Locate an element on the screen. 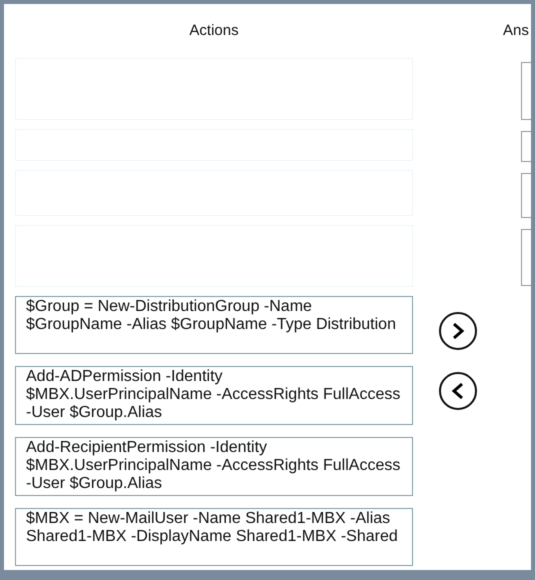 The width and height of the screenshot is (535, 580). move-right-button is located at coordinates (458, 331).